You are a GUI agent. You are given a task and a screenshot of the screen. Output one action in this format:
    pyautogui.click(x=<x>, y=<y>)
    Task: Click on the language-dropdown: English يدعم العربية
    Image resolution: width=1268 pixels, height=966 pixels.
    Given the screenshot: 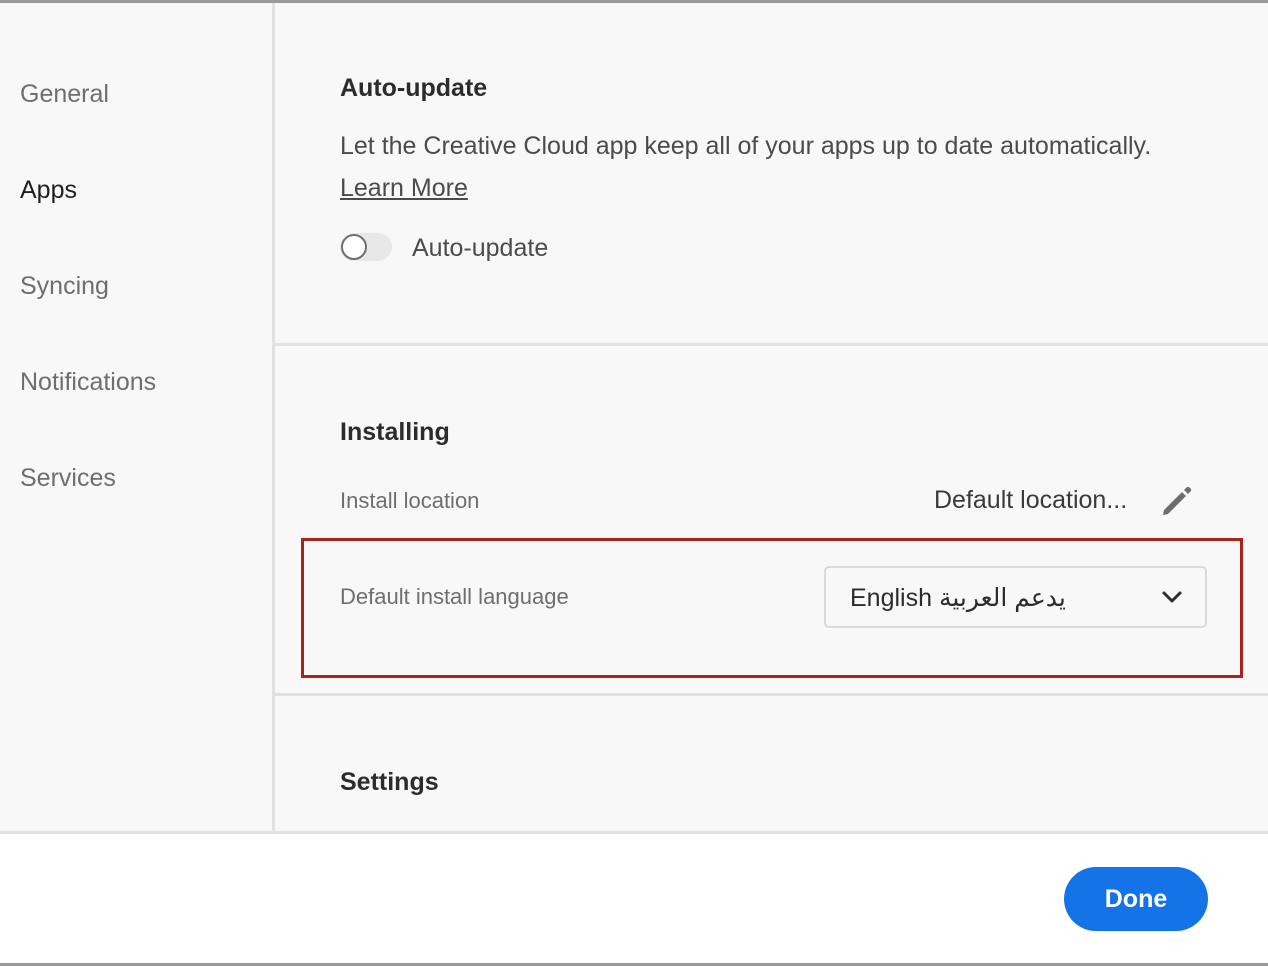 What is the action you would take?
    pyautogui.click(x=1015, y=597)
    